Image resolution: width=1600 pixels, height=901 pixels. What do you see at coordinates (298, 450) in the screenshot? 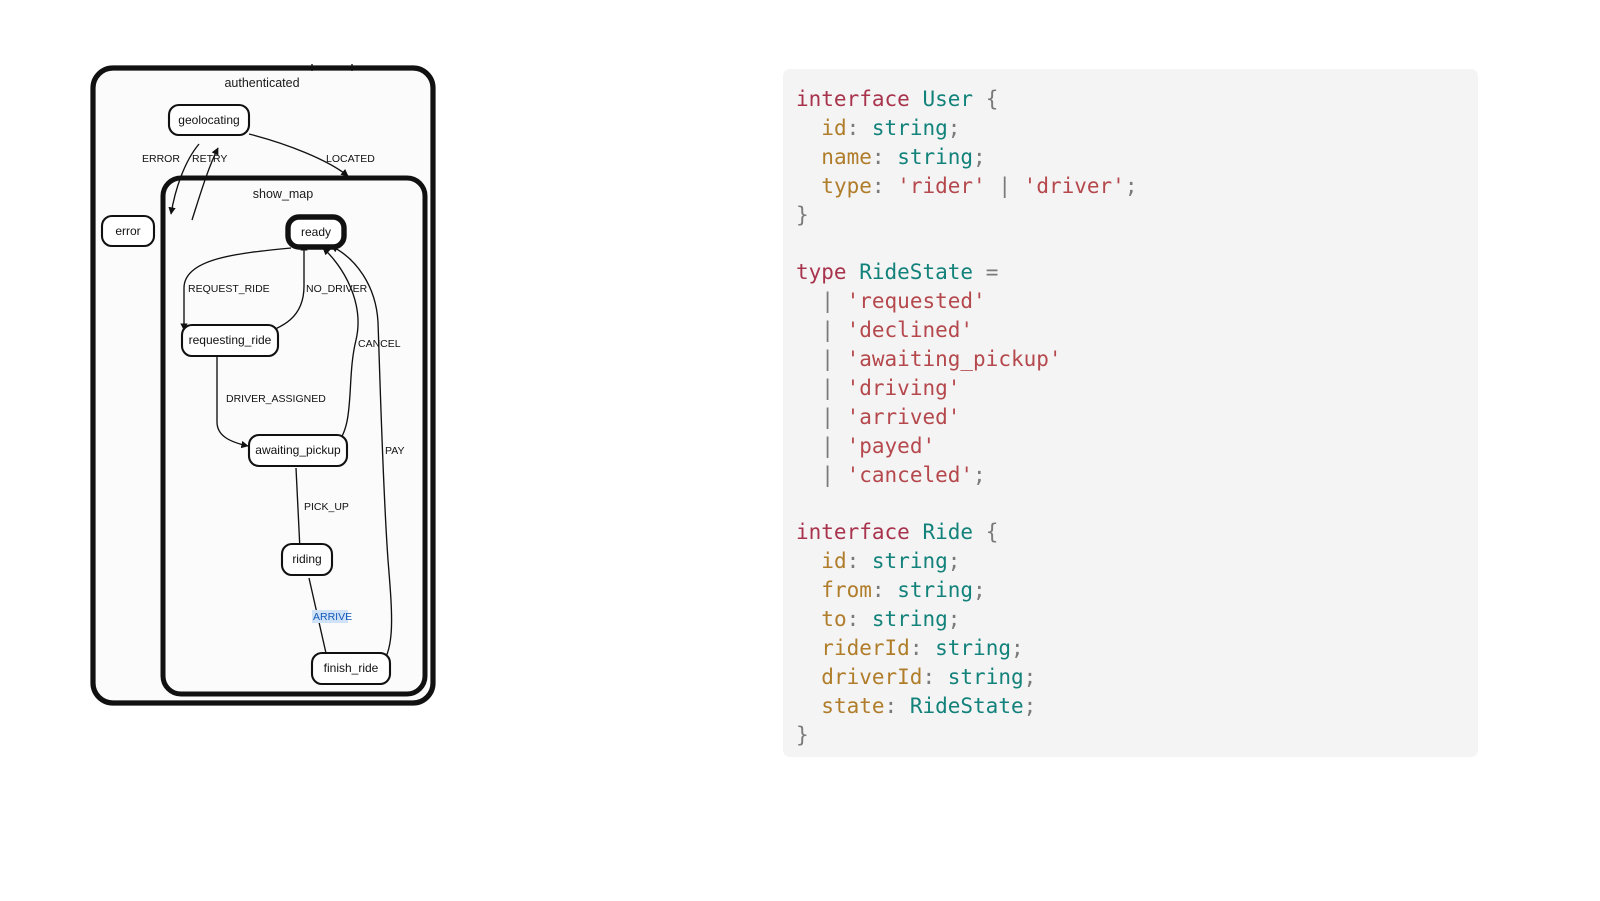
I see `node-awaiting-pickup: awaiting_pickup` at bounding box center [298, 450].